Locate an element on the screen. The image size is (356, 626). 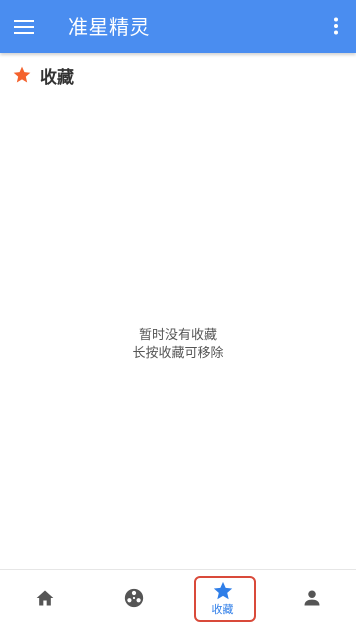
app-bar: 准星精灵 is located at coordinates (178, 26).